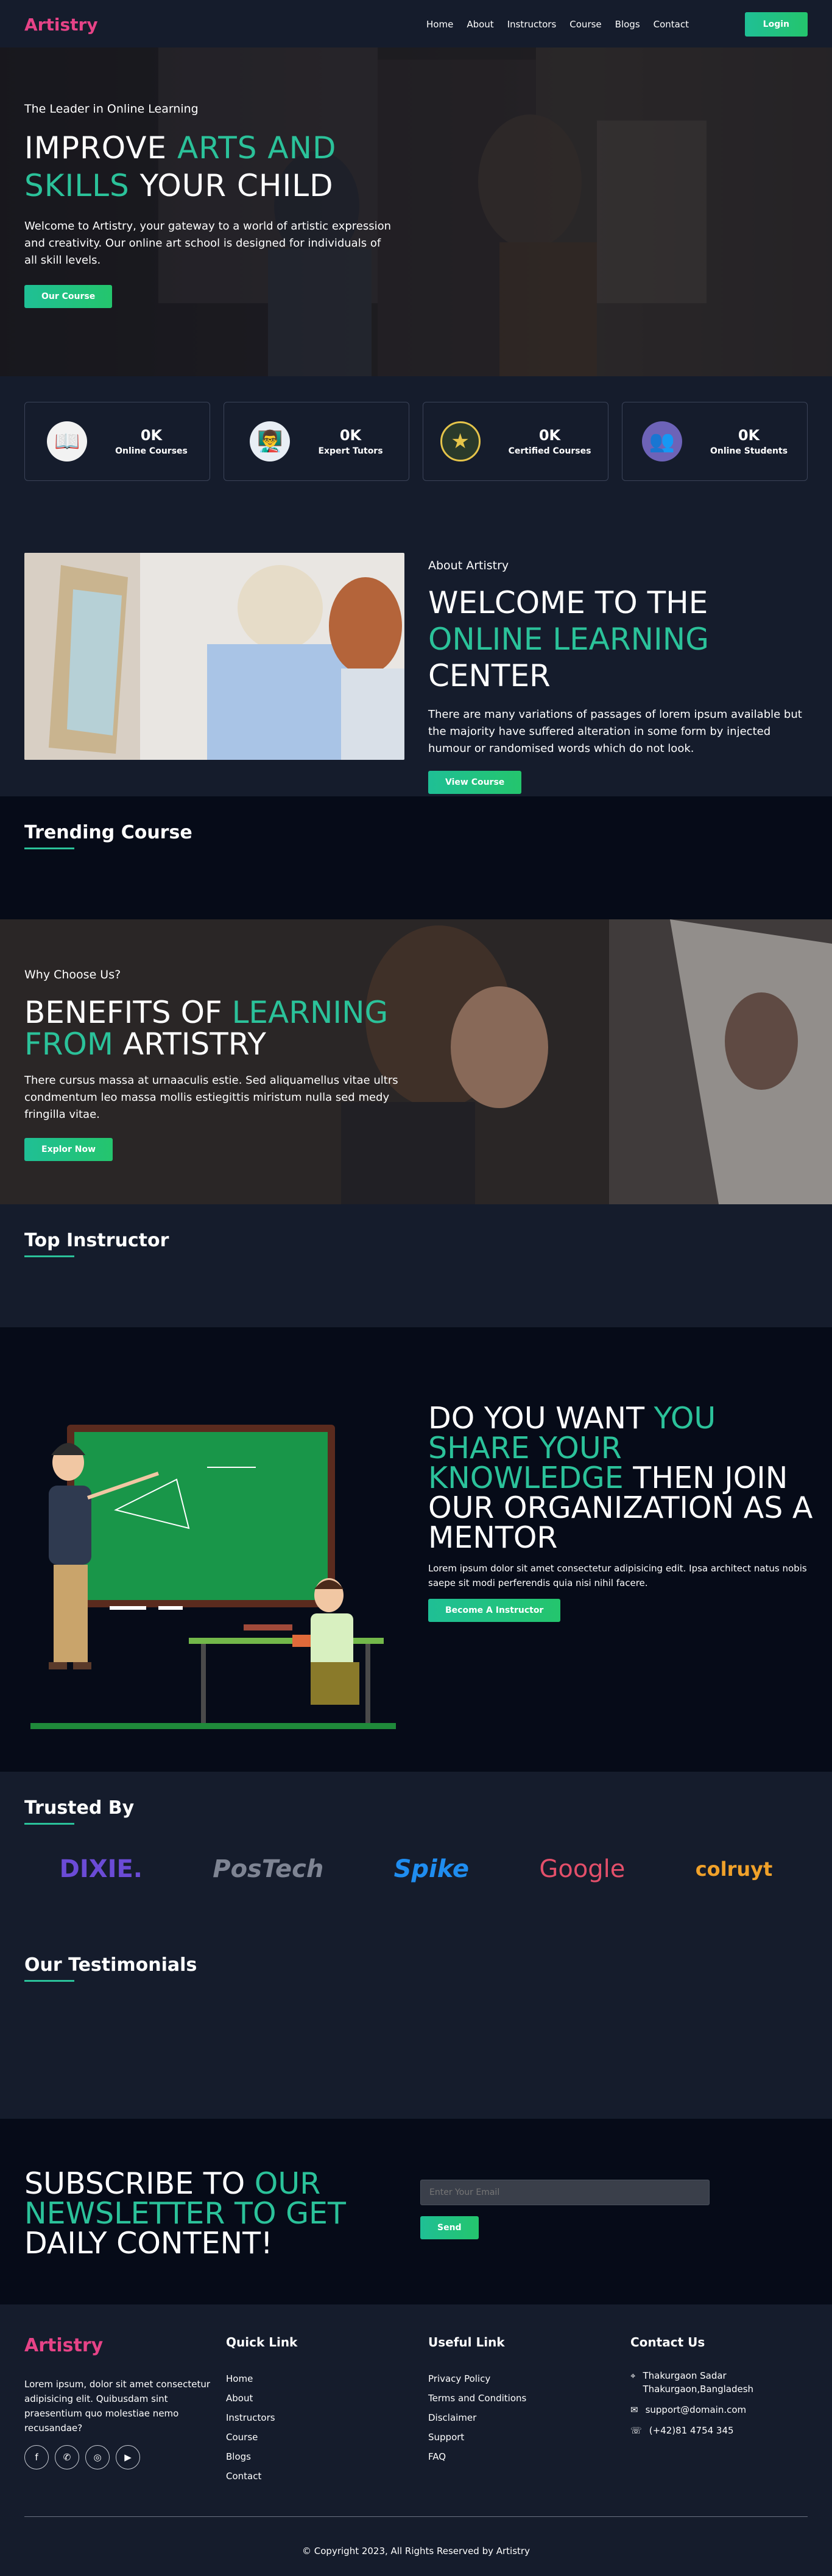 This screenshot has height=2576, width=832. I want to click on testimonials-section: Our Testimonials, so click(416, 2027).